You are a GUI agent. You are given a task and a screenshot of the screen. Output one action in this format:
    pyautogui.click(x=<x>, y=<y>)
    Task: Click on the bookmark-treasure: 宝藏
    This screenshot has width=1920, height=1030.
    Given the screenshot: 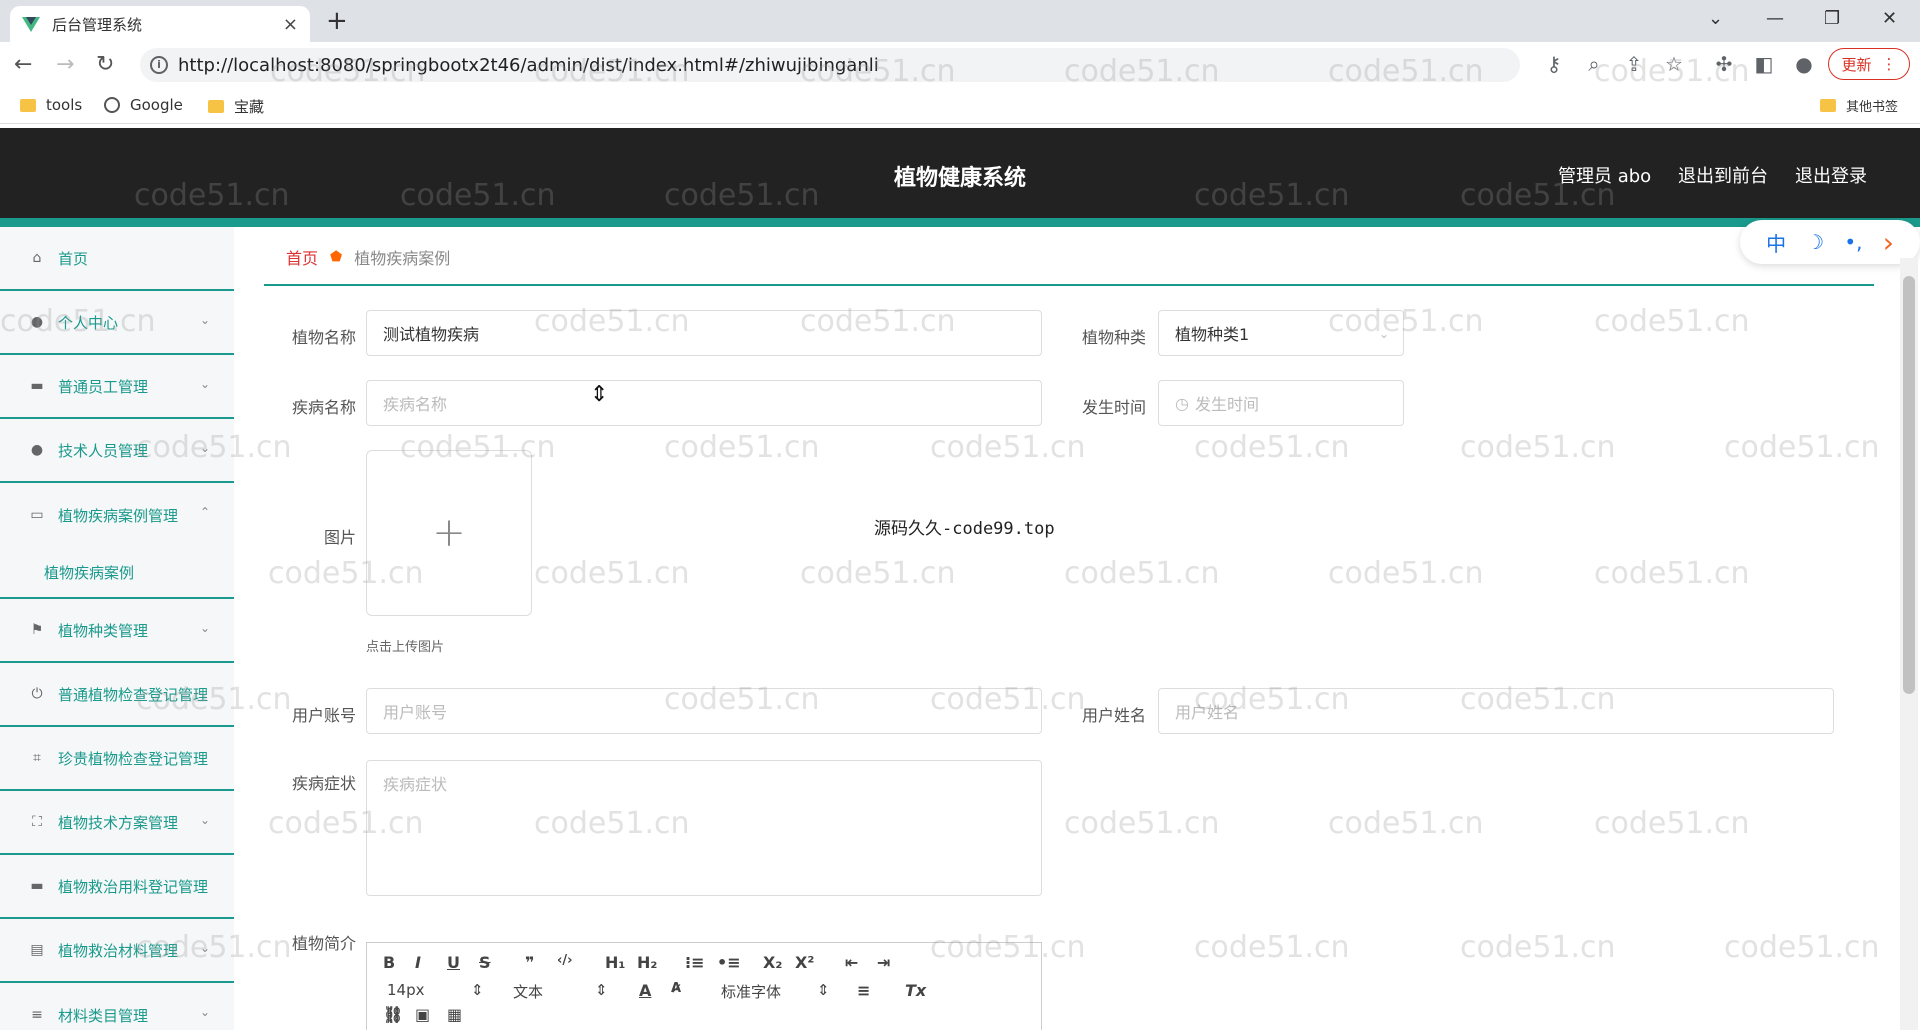 What is the action you would take?
    pyautogui.click(x=236, y=106)
    